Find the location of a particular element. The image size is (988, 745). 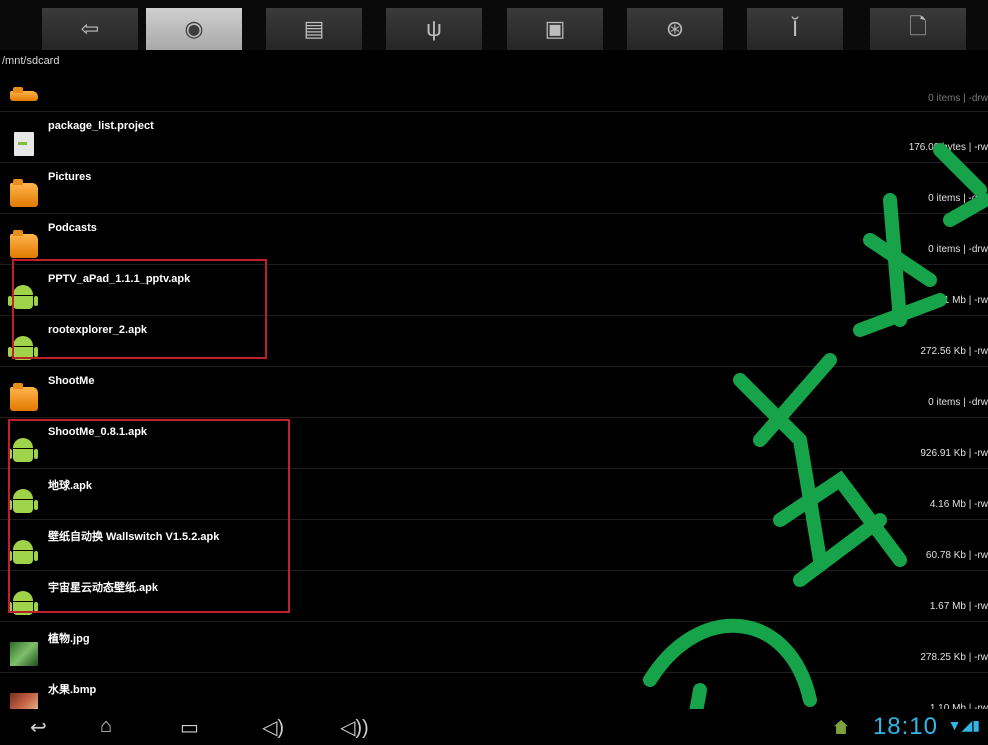

file-row: ShootMe 0 items | -drw is located at coordinates (494, 392).